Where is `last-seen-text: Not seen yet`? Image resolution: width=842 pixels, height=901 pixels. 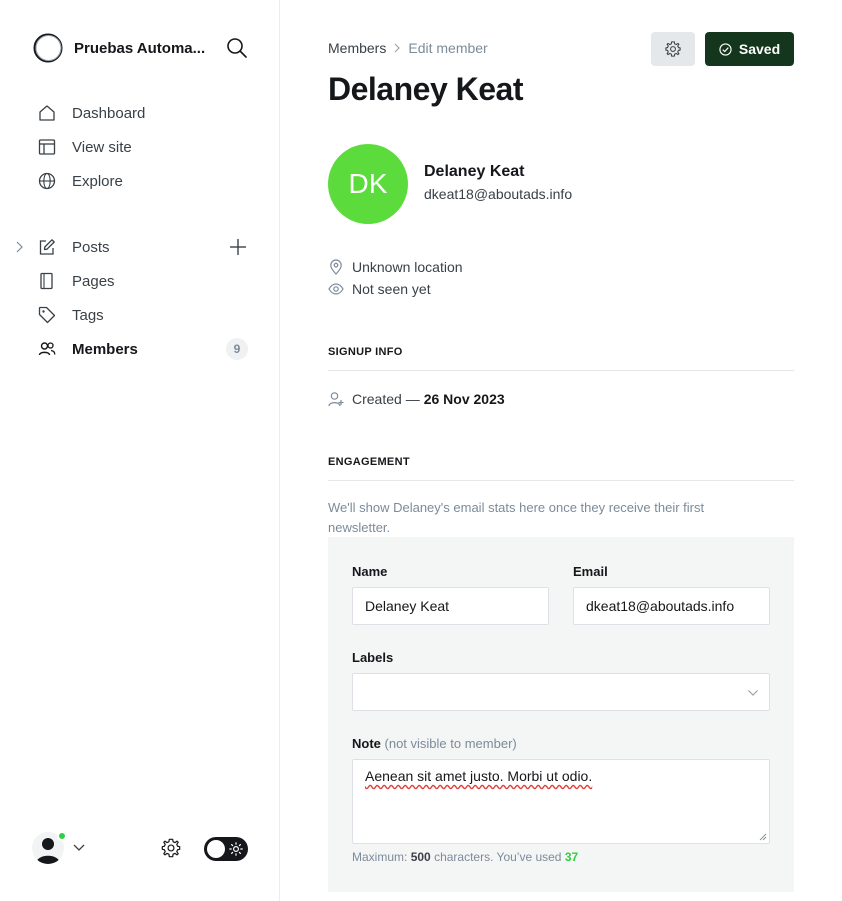
last-seen-text: Not seen yet is located at coordinates (391, 289).